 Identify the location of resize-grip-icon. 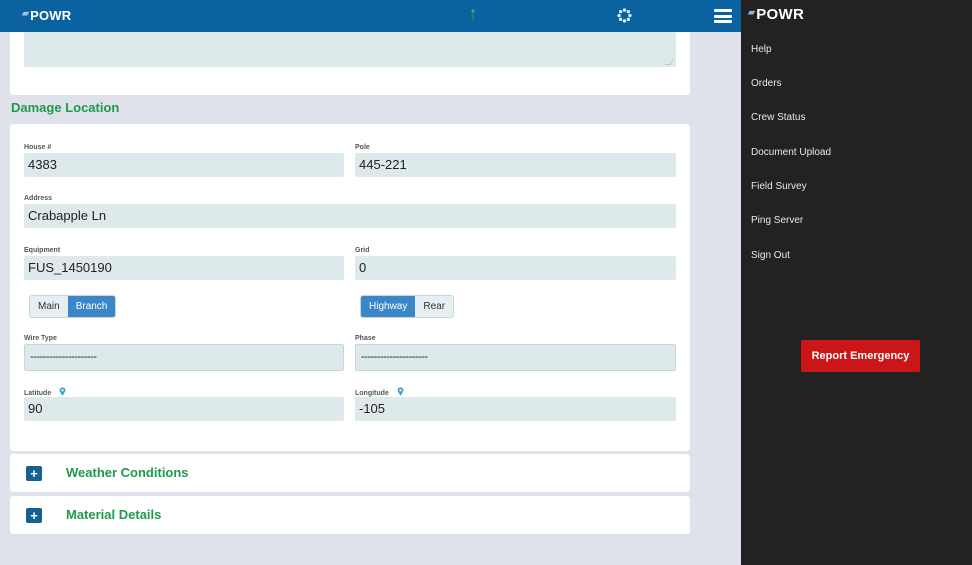
(669, 62).